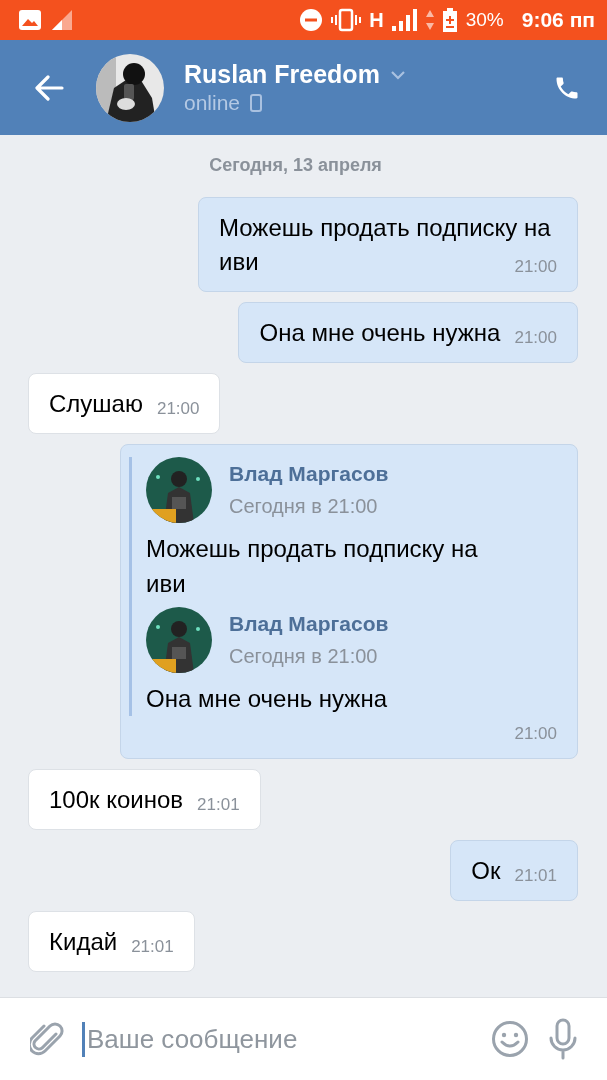 The width and height of the screenshot is (607, 1080). I want to click on clock: 9:06 пп, so click(558, 20).